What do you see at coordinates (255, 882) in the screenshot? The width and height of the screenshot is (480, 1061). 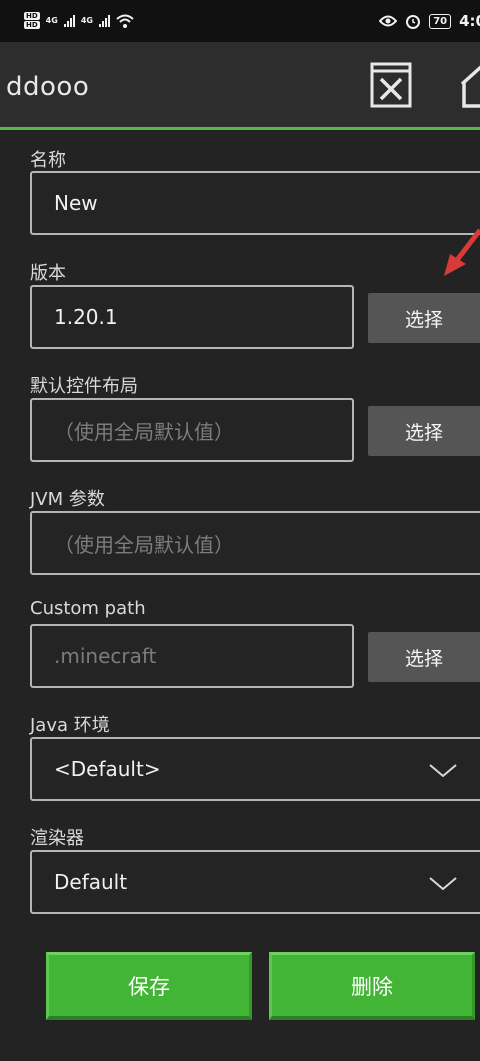 I see `renderer-select: Default` at bounding box center [255, 882].